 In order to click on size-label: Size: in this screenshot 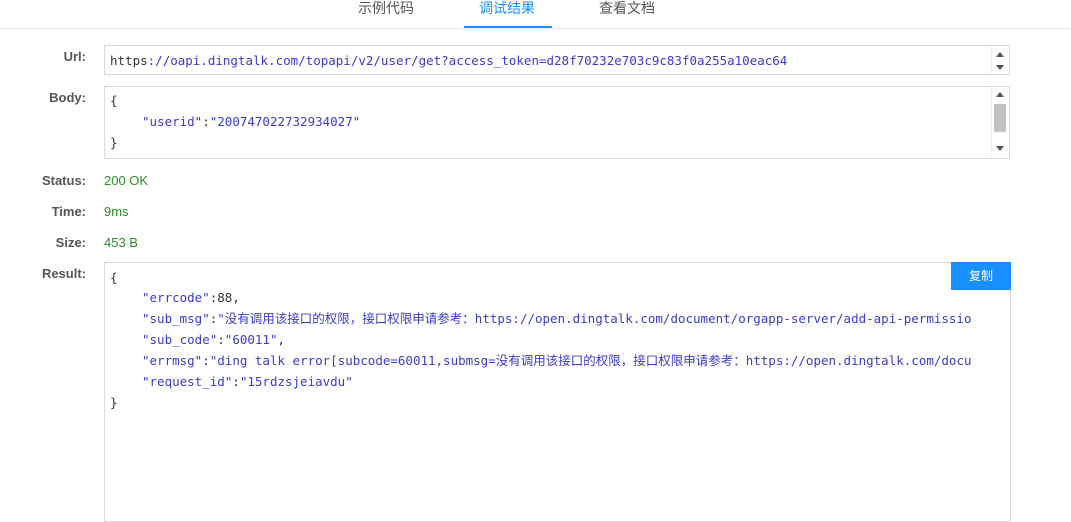, I will do `click(70, 242)`.